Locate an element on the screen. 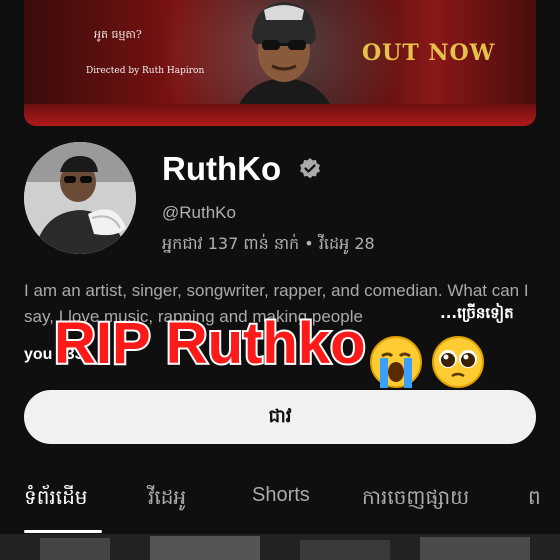  tab-home: ទំព័រដើម is located at coordinates (55, 499).